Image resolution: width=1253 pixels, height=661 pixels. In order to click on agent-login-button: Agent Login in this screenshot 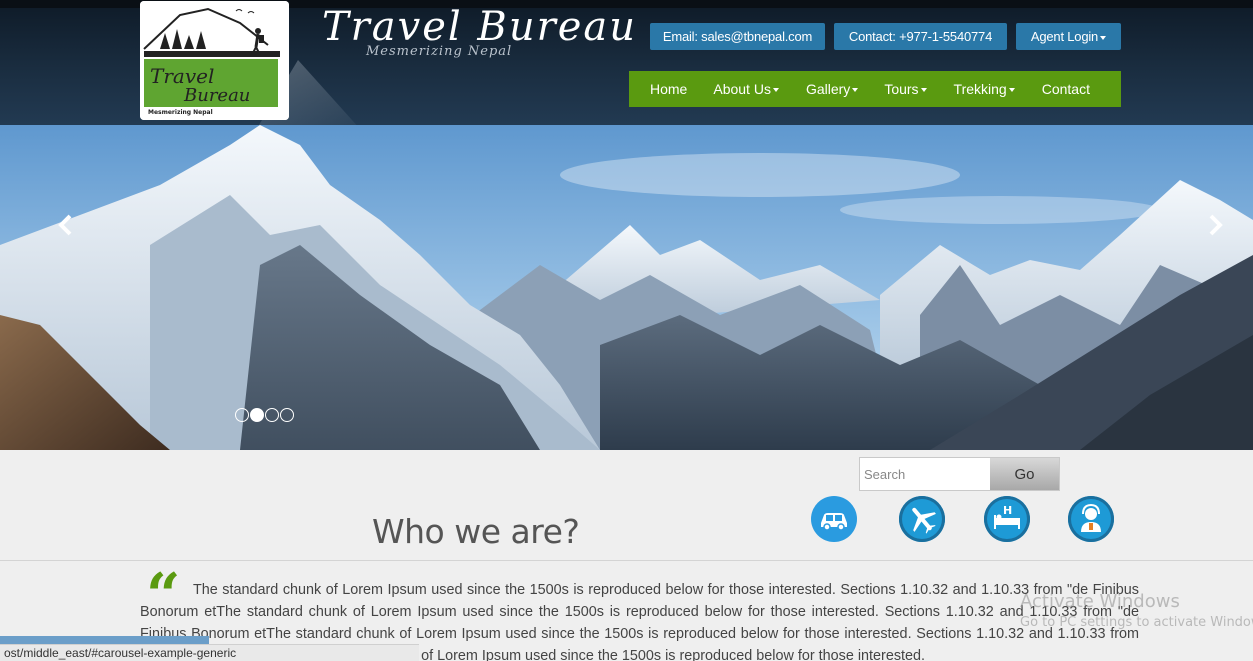, I will do `click(1068, 36)`.